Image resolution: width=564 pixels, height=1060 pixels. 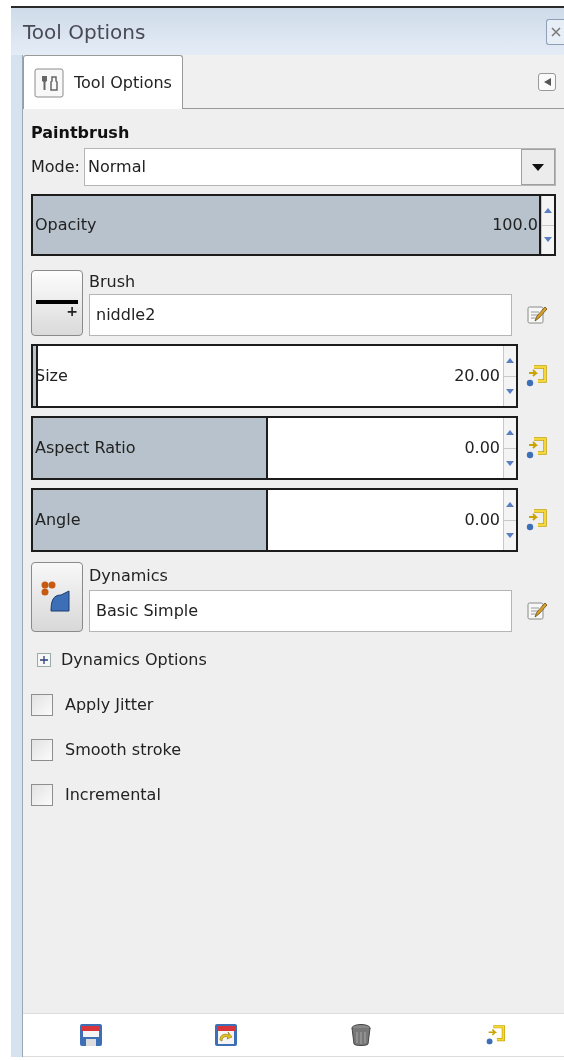 I want to click on slider-label: Angle, so click(x=57, y=520).